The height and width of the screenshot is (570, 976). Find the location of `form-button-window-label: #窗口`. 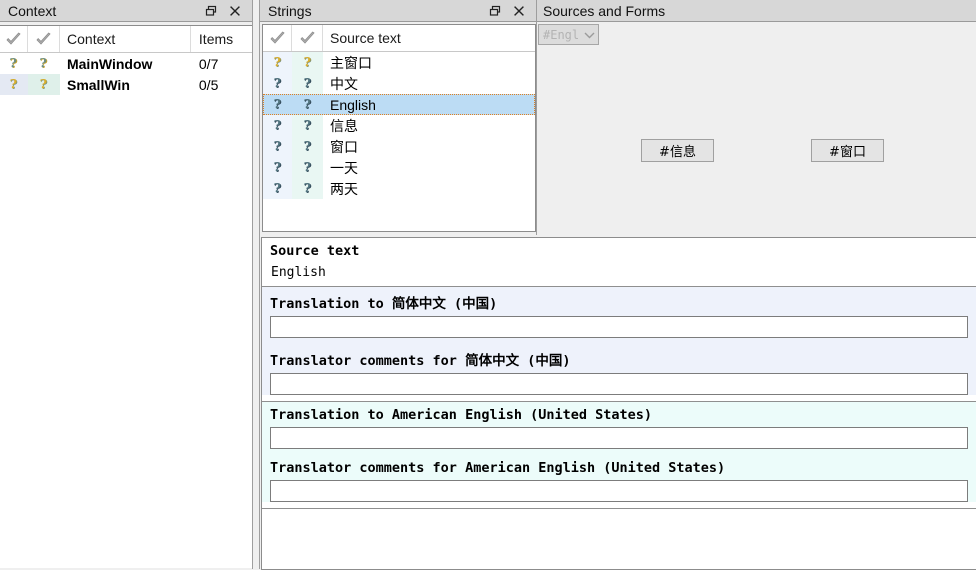

form-button-window-label: #窗口 is located at coordinates (847, 152).